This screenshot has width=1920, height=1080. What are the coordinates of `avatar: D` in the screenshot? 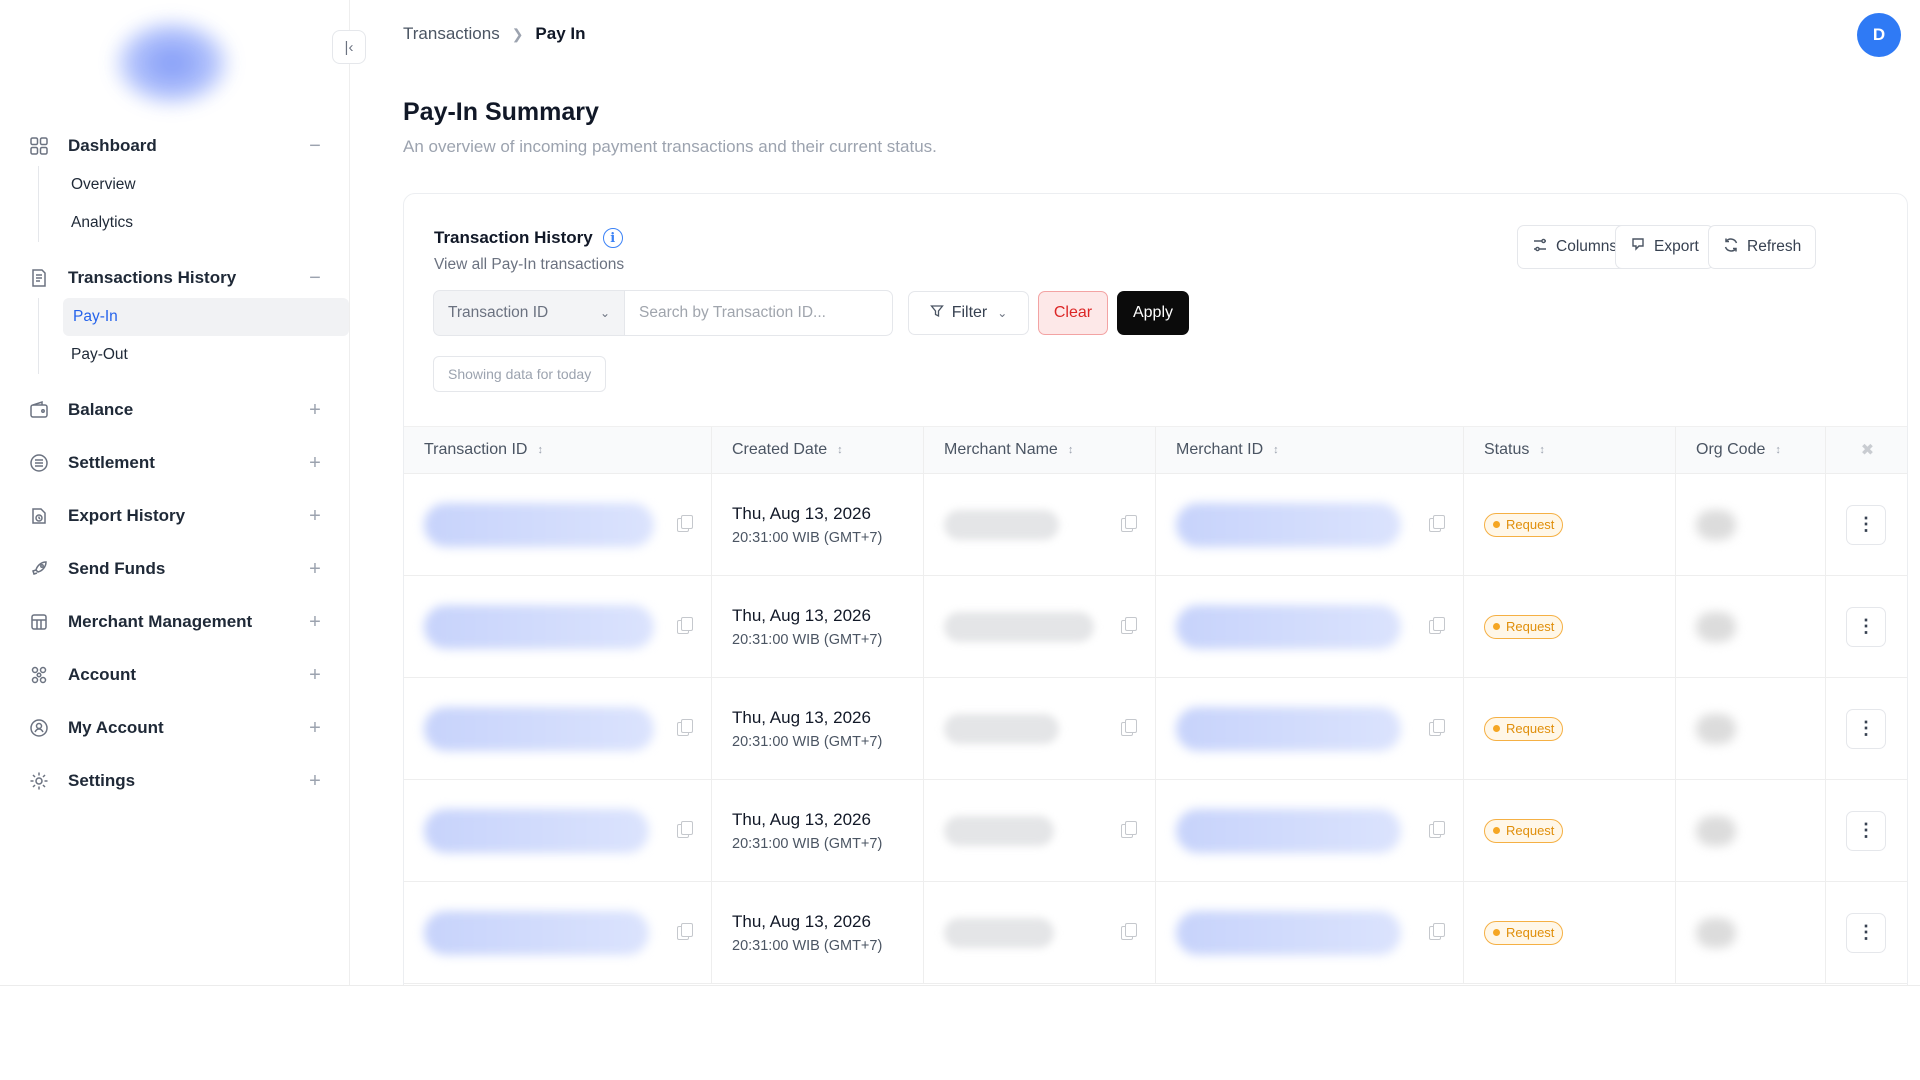 It's located at (1879, 35).